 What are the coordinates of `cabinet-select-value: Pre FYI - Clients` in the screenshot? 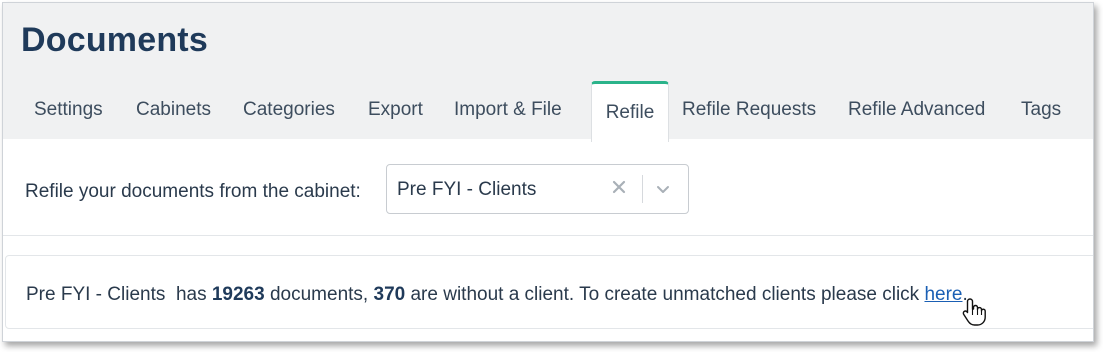 It's located at (467, 189).